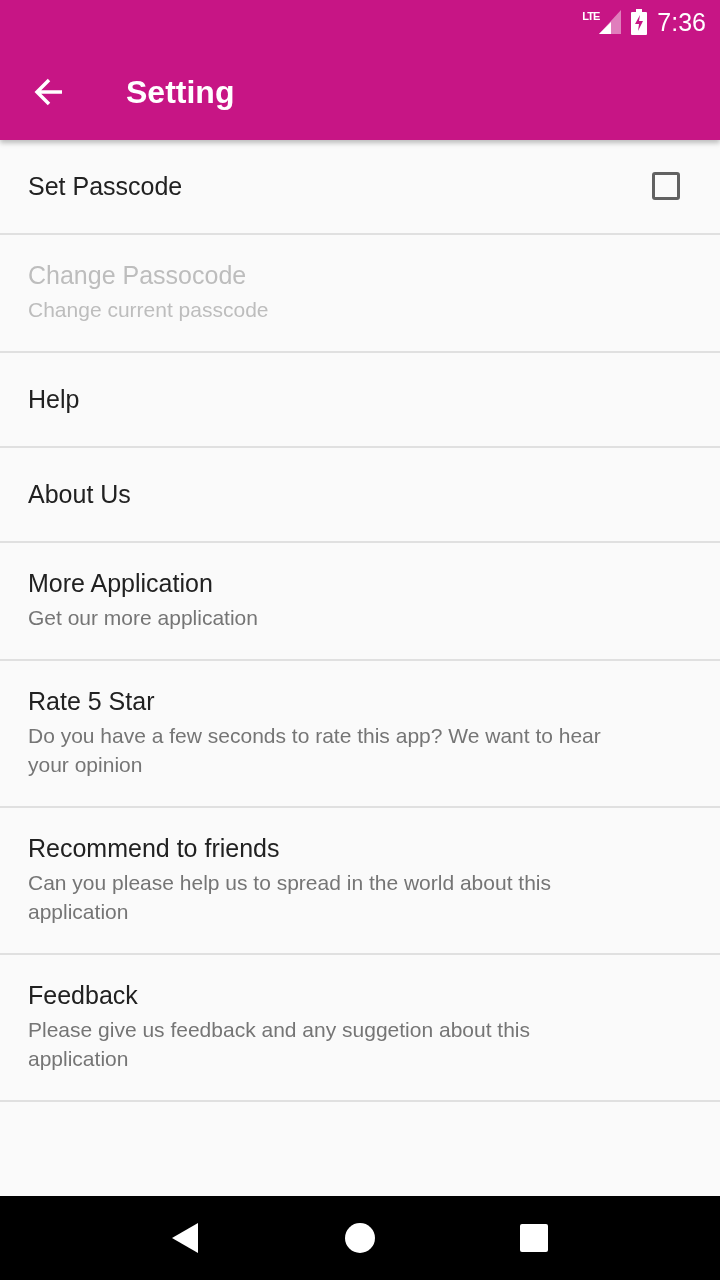 Image resolution: width=720 pixels, height=1280 pixels. I want to click on battery-icon, so click(639, 22).